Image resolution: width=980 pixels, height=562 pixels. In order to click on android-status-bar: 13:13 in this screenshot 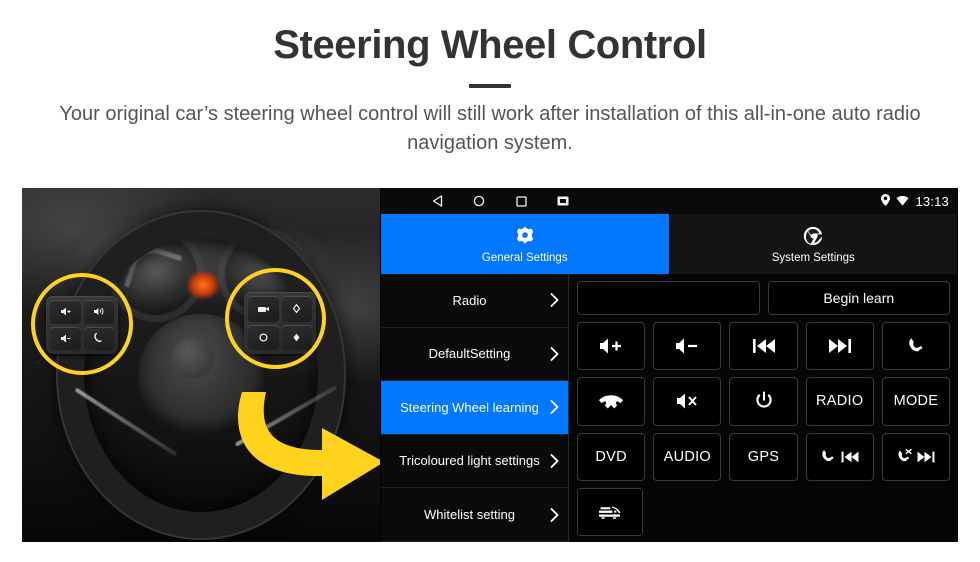, I will do `click(669, 201)`.